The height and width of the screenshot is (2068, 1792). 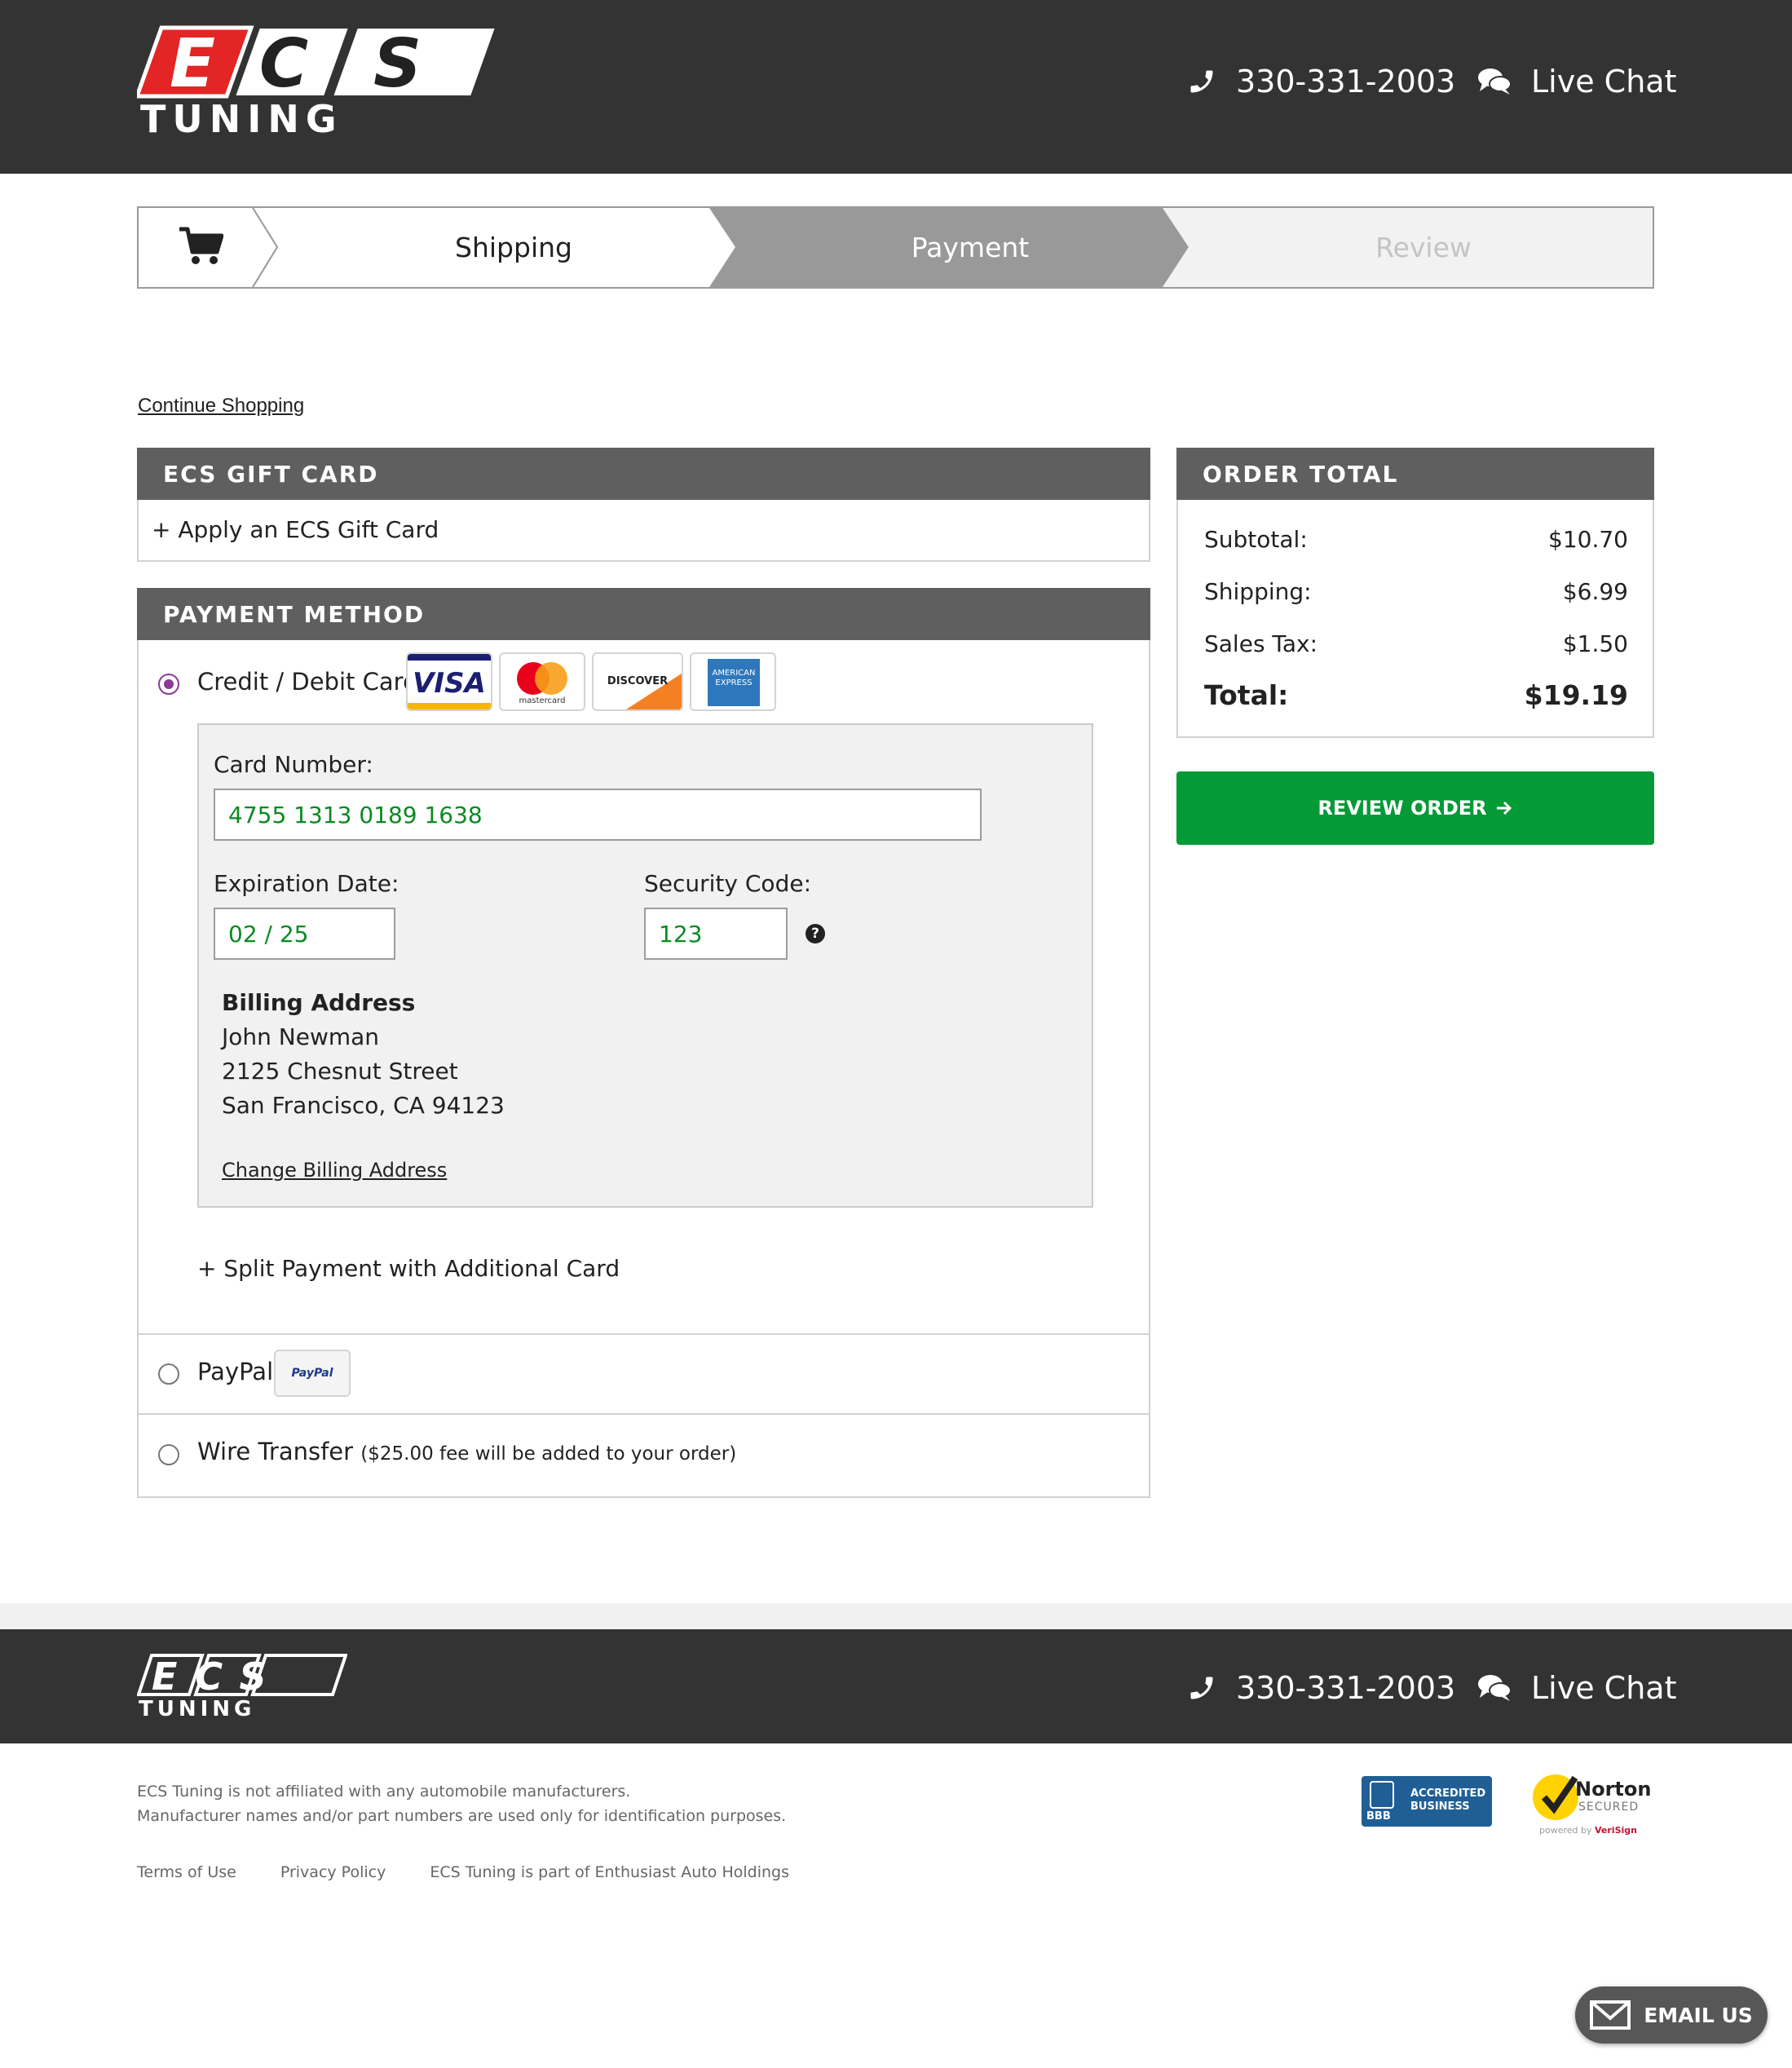 I want to click on card-number-label: Card Number:, so click(x=293, y=764).